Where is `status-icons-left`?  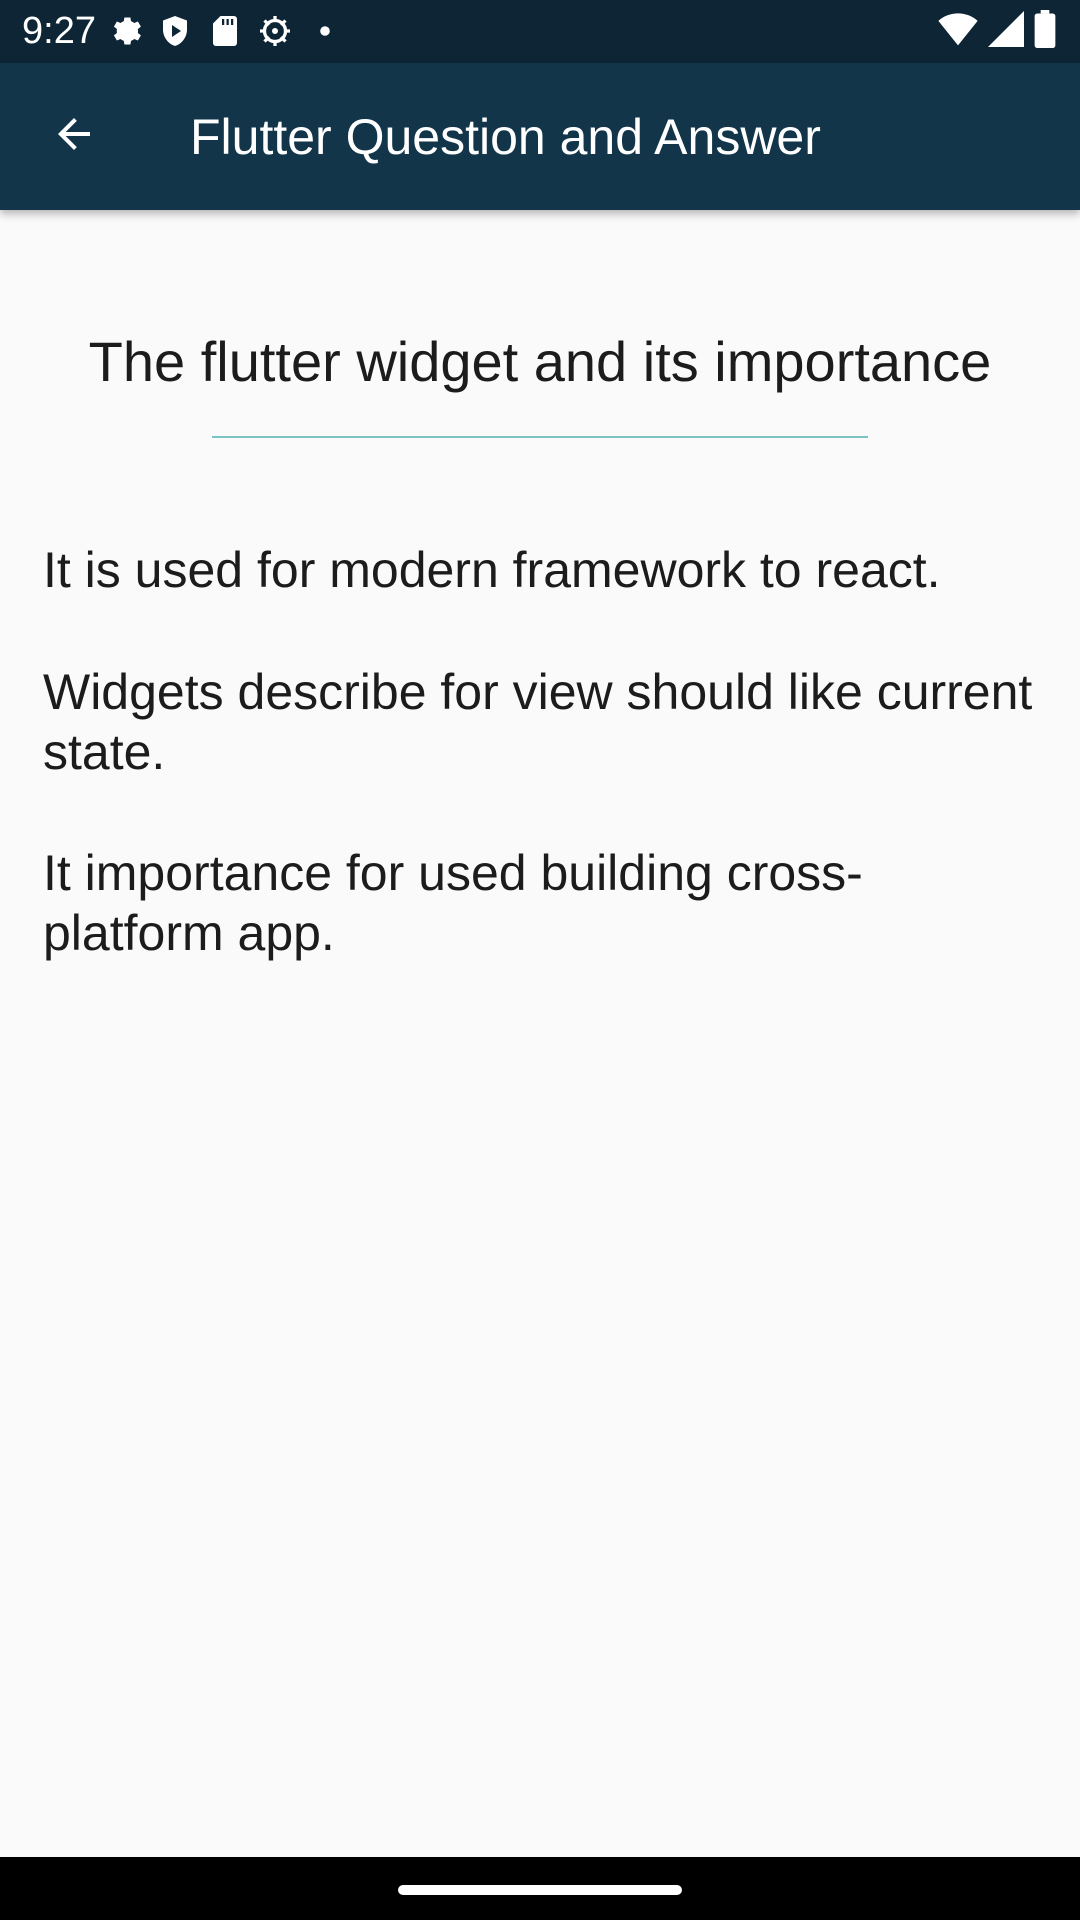
status-icons-left is located at coordinates (225, 31).